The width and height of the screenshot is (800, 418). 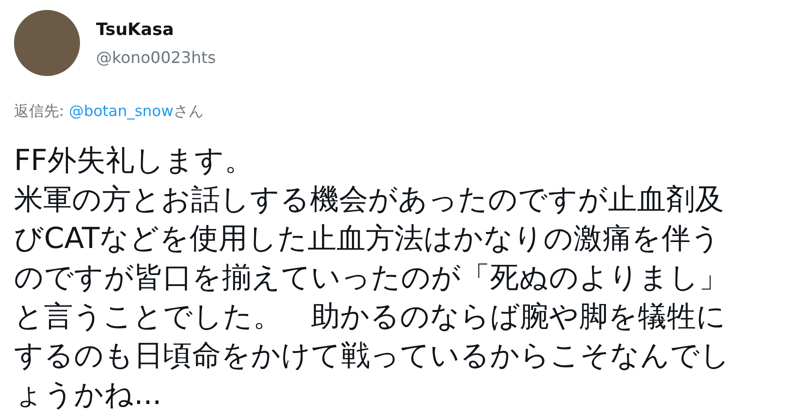 What do you see at coordinates (121, 111) in the screenshot?
I see `mention-link: @botan_snow` at bounding box center [121, 111].